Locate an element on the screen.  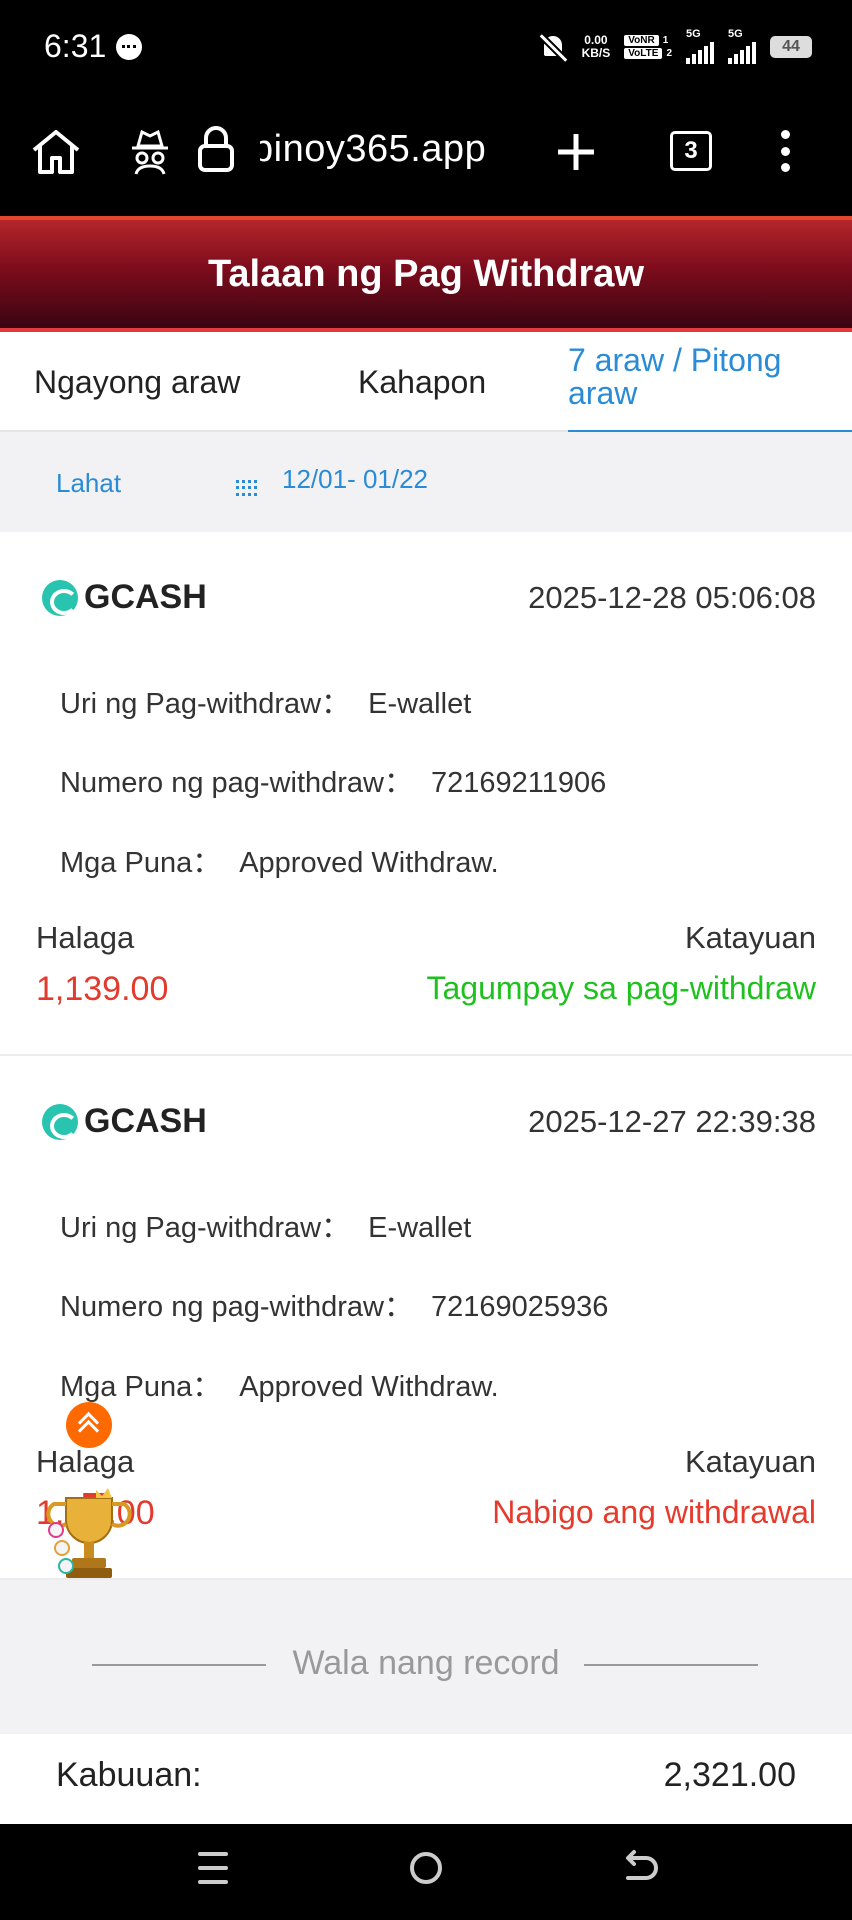
tabs-icon: 3 is located at coordinates (691, 151).